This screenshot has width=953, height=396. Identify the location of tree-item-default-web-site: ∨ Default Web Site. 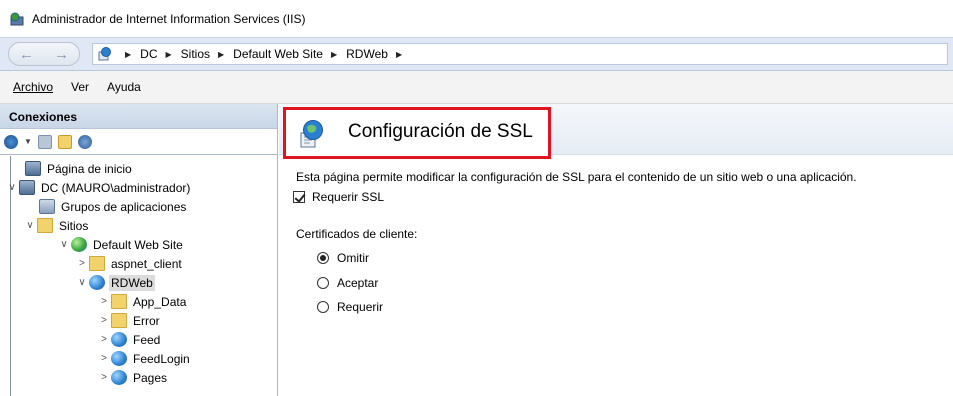
(121, 244).